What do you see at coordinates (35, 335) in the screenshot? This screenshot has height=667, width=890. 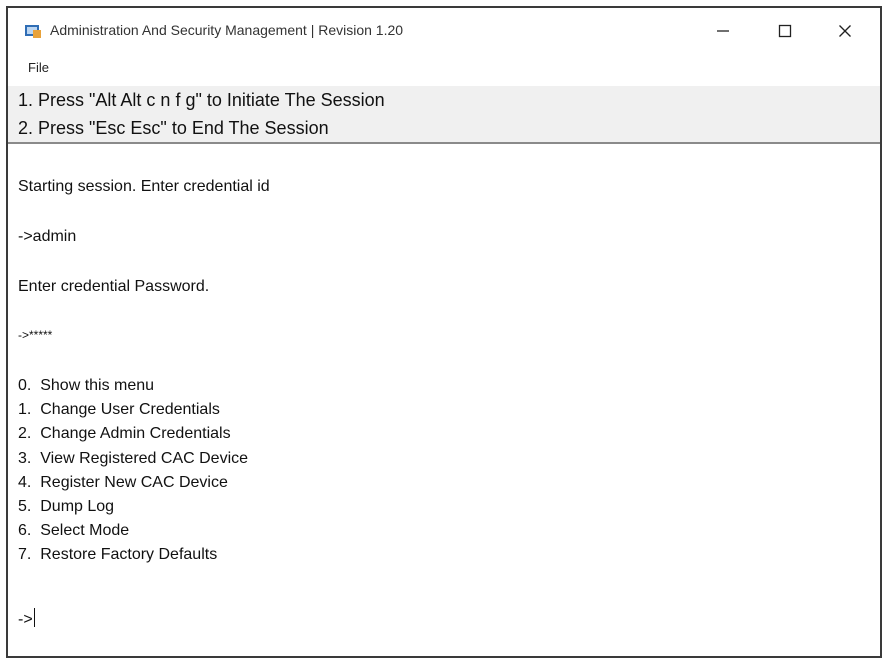 I see `entered-password-mask: ->*****` at bounding box center [35, 335].